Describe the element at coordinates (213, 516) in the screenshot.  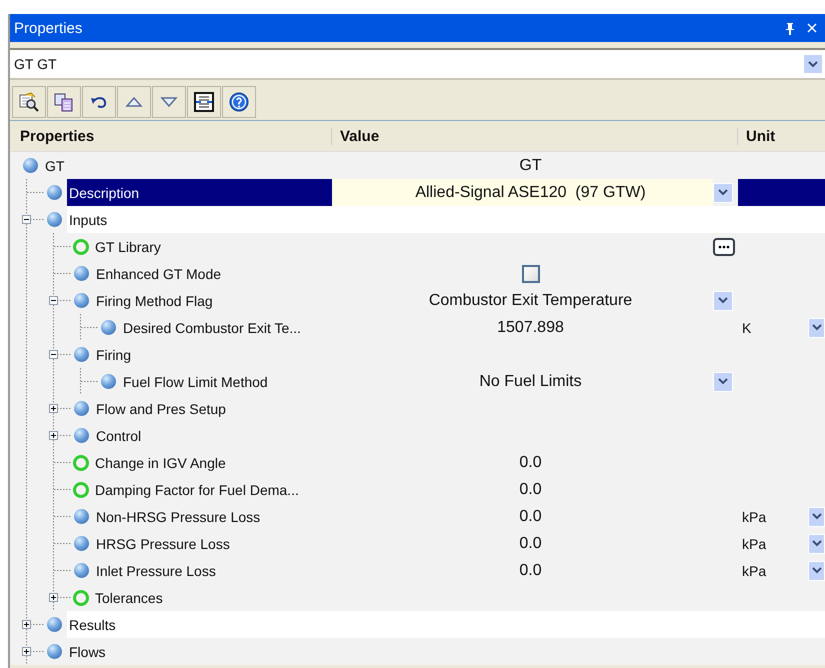
I see `property-name: Non-HRSG Pressure Loss` at that location.